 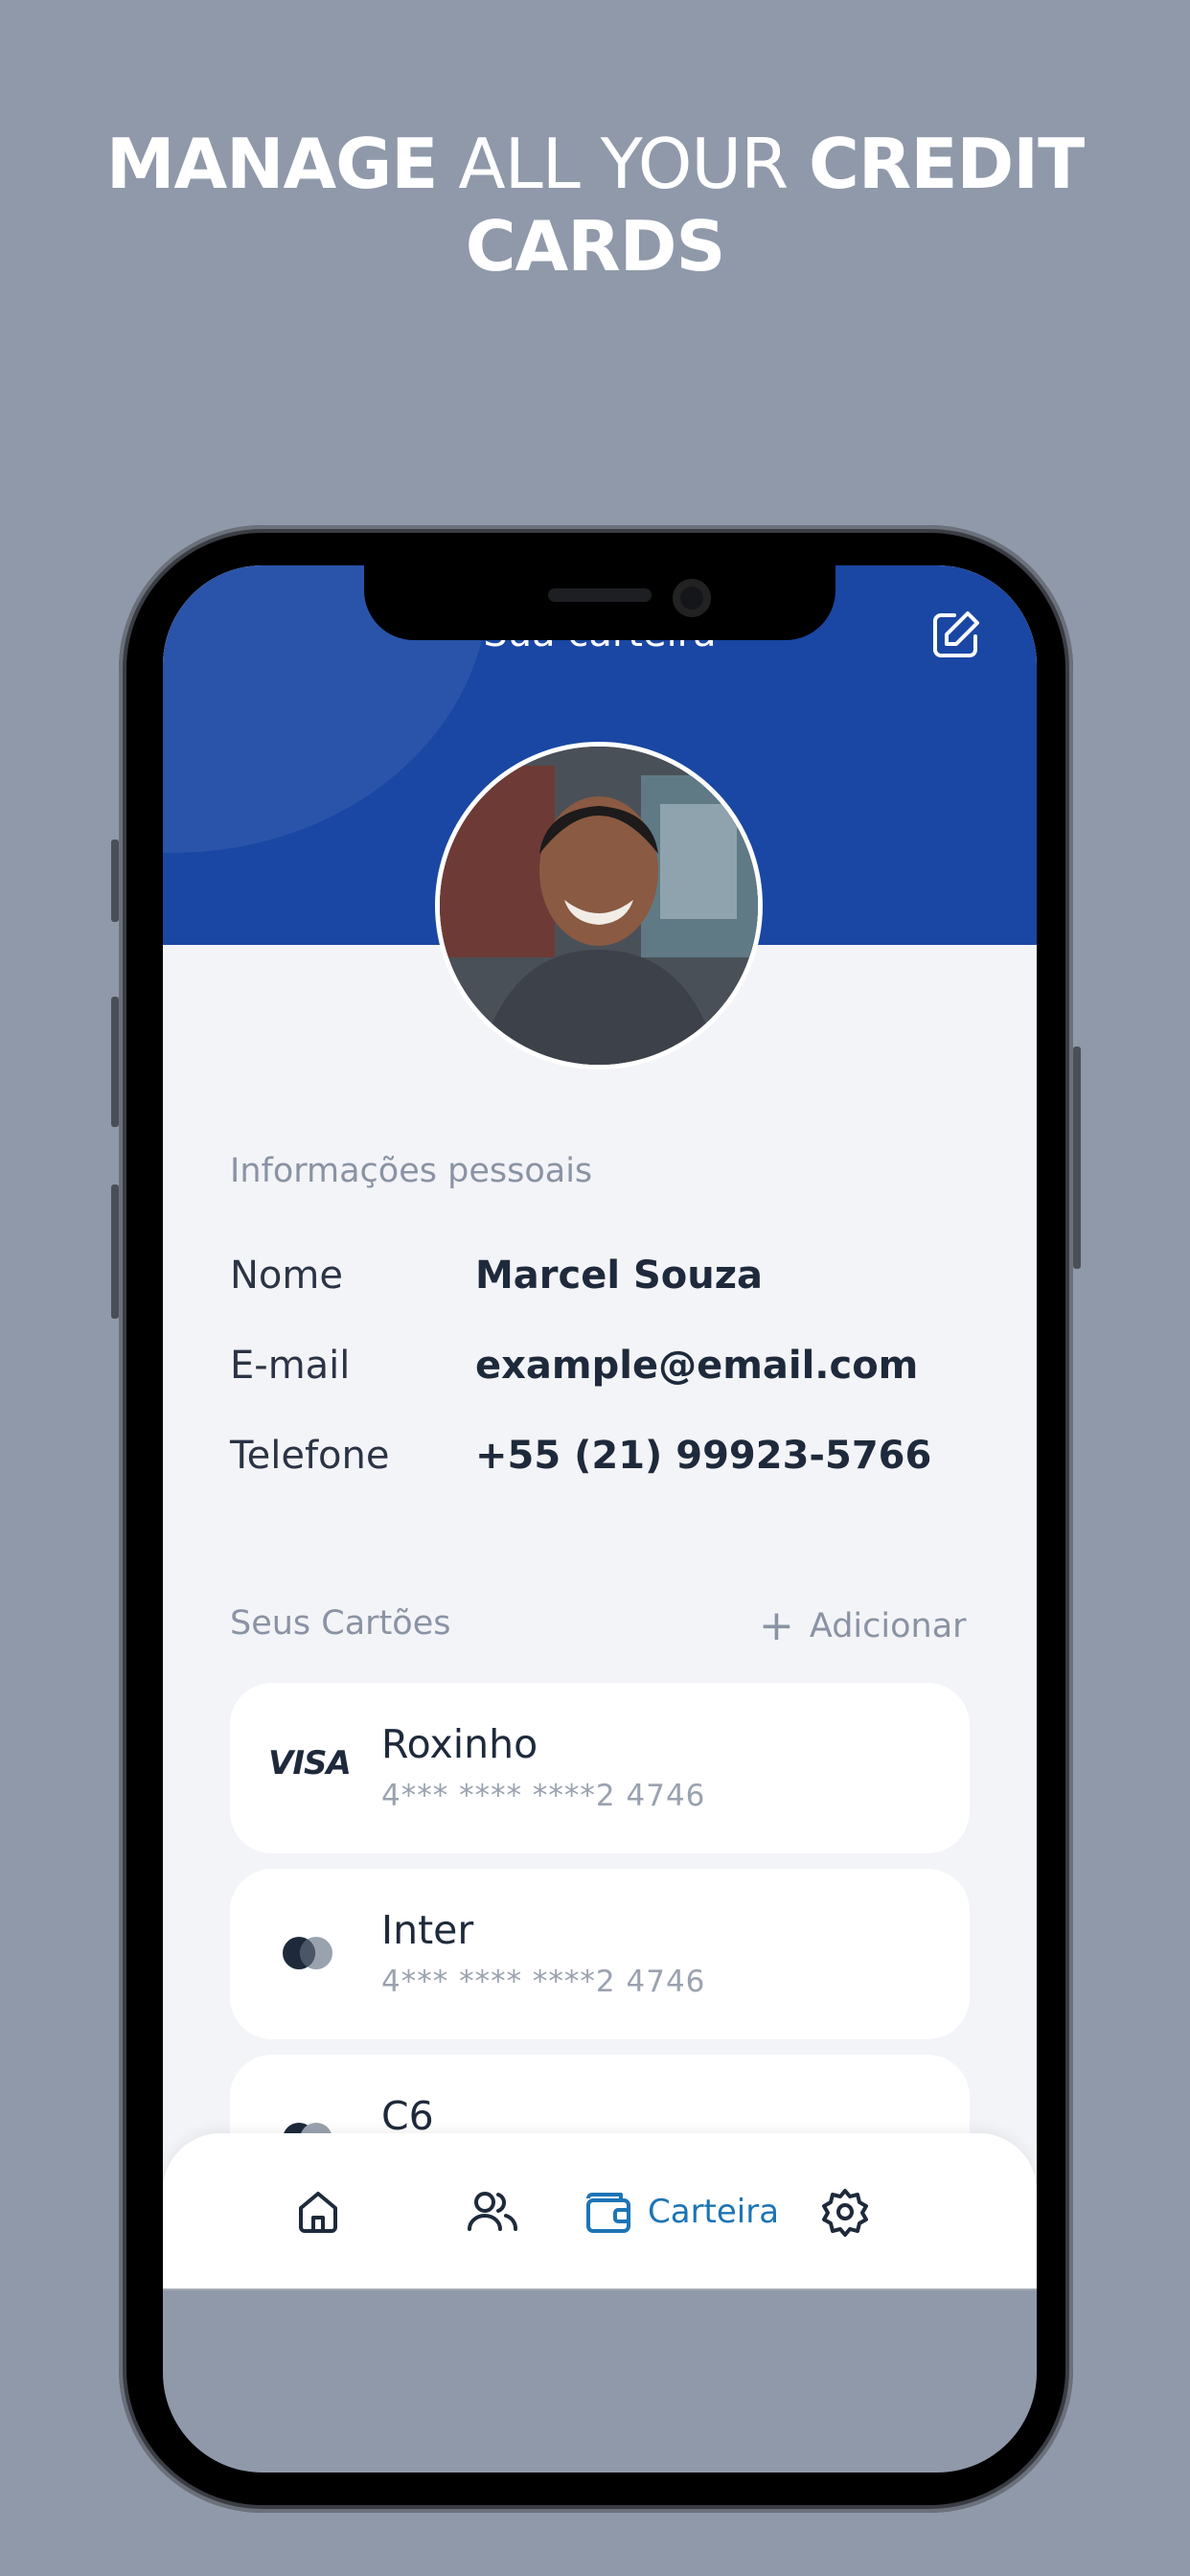 I want to click on phone-label: Telefone, so click(x=310, y=1456).